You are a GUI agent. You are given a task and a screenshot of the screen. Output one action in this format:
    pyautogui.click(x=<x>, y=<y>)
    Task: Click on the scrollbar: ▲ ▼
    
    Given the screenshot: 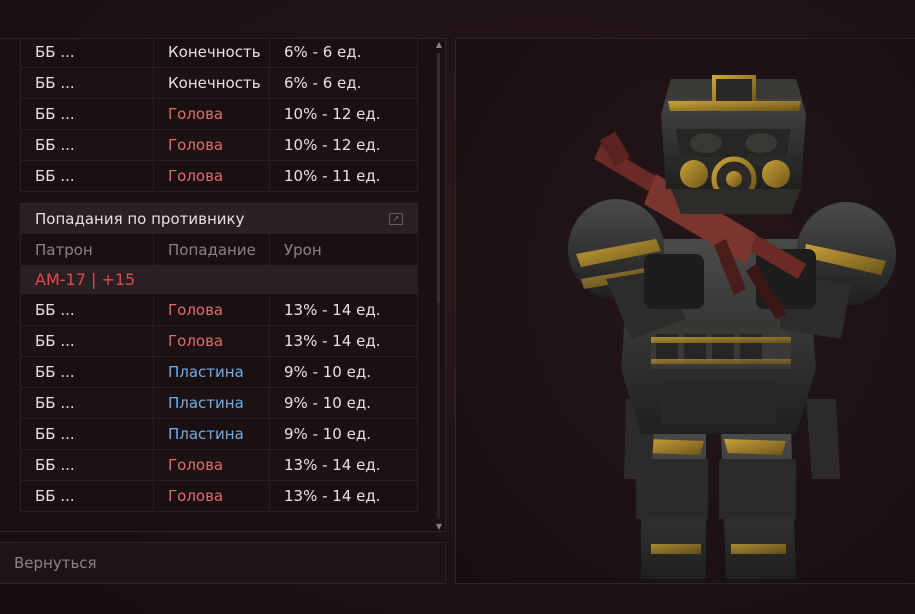 What is the action you would take?
    pyautogui.click(x=439, y=285)
    